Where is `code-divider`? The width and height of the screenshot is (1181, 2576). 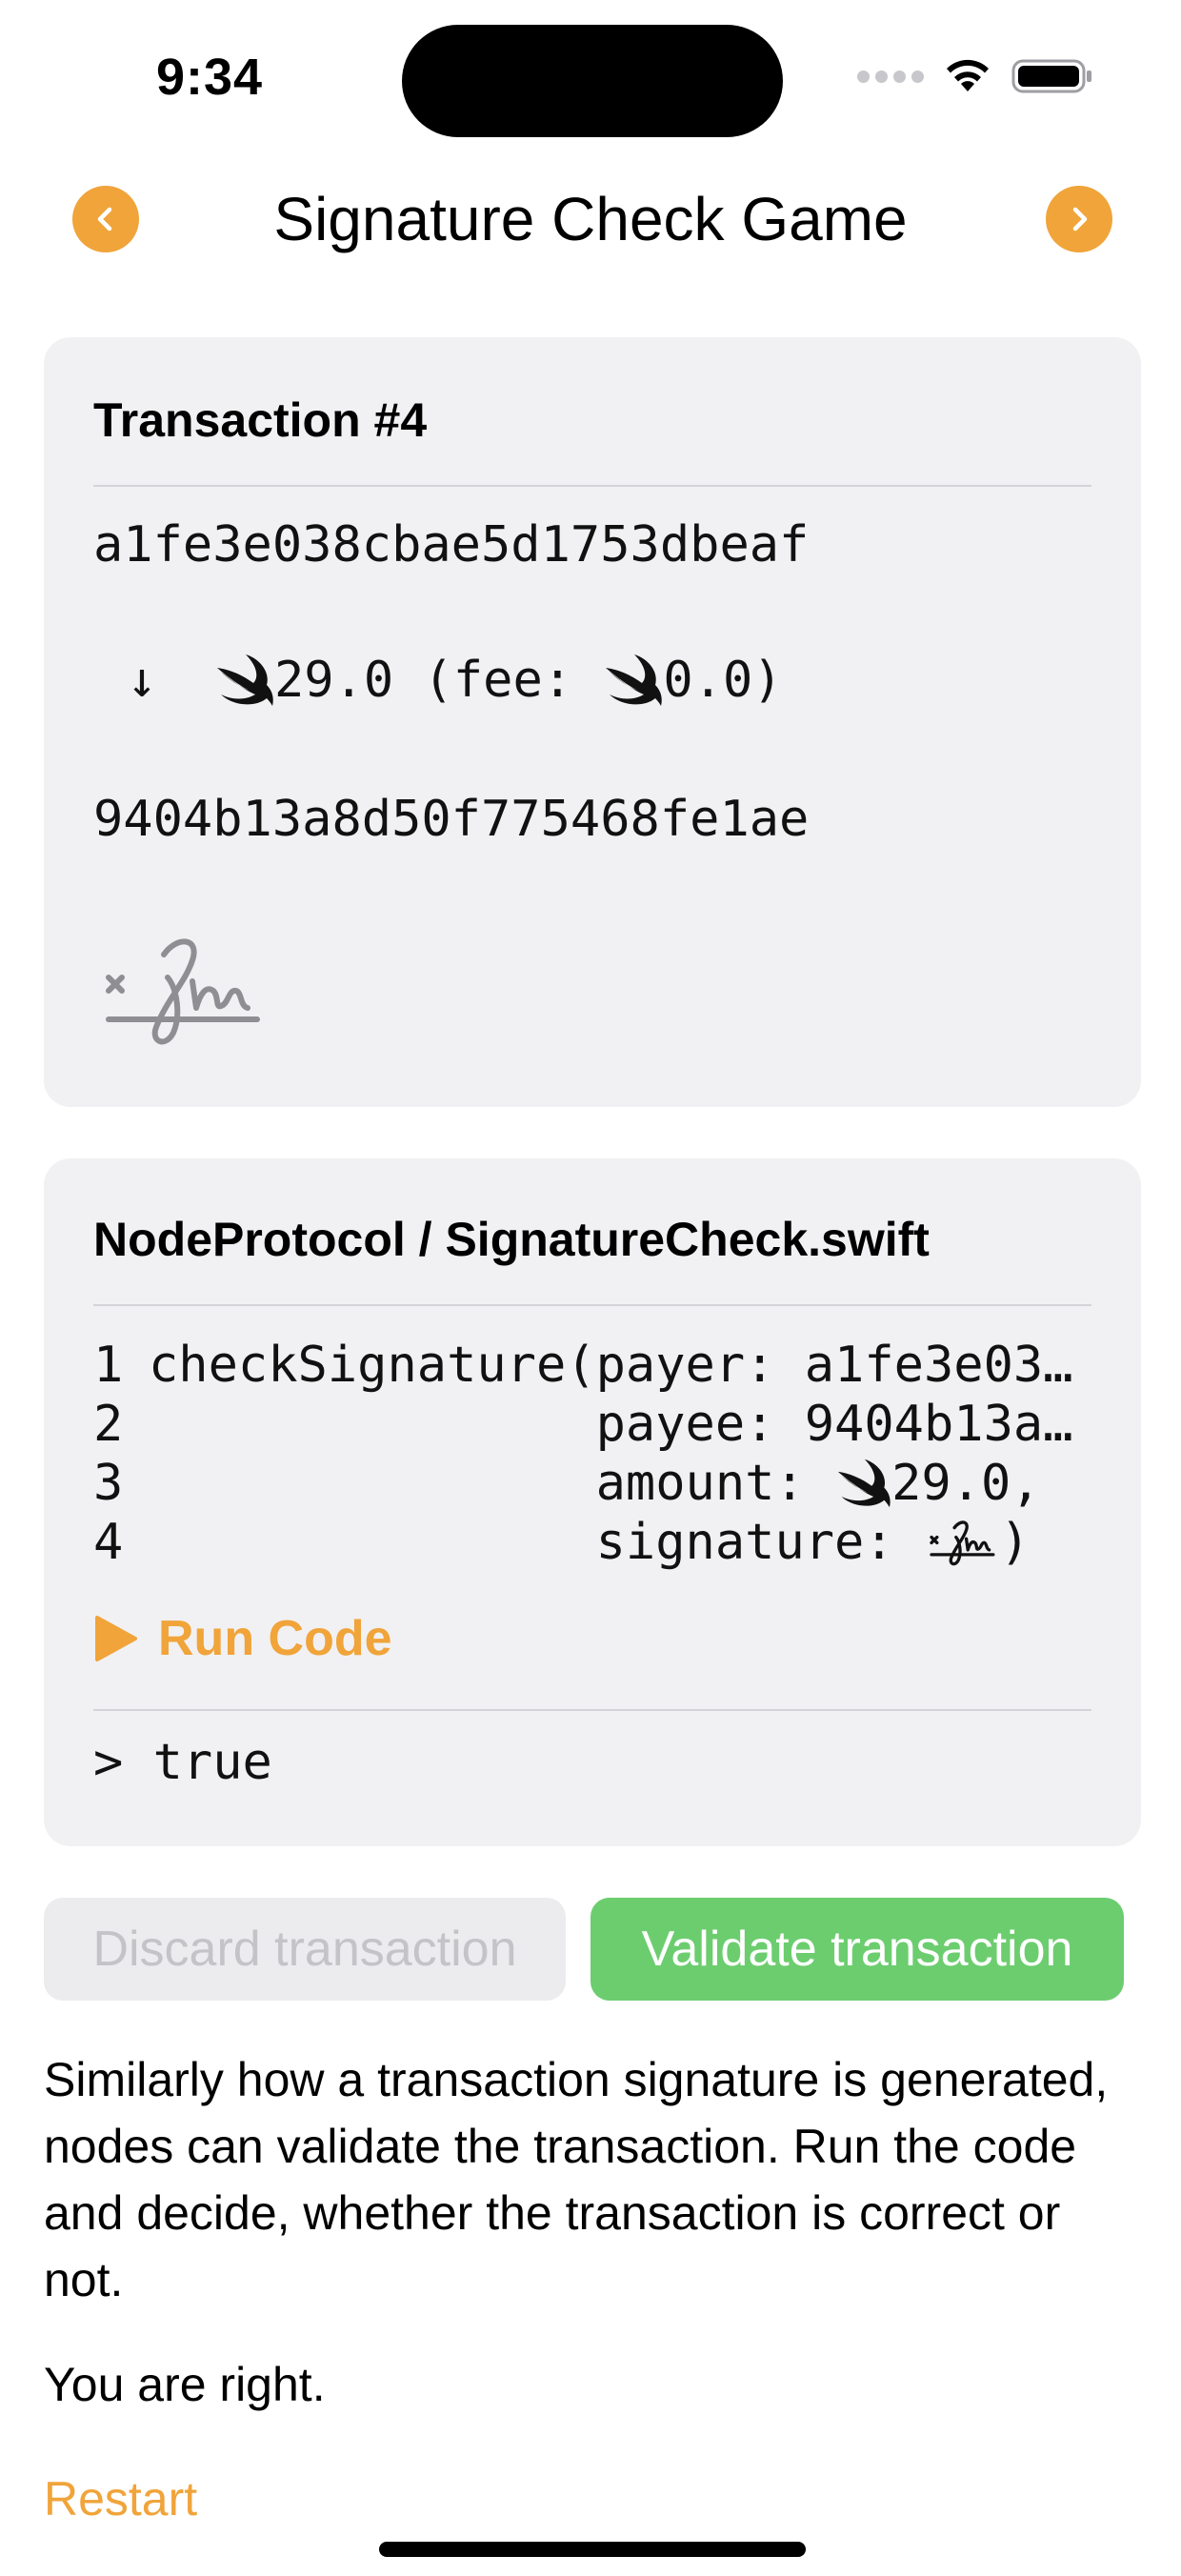 code-divider is located at coordinates (592, 1305).